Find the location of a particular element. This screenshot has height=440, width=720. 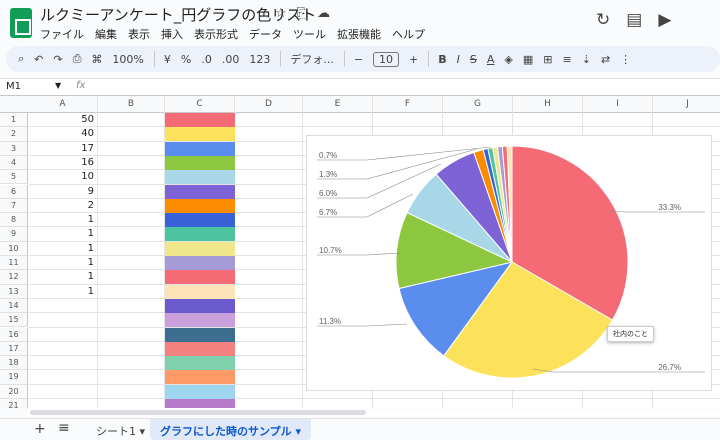

paint-format-icon: ⌘ is located at coordinates (96, 59).